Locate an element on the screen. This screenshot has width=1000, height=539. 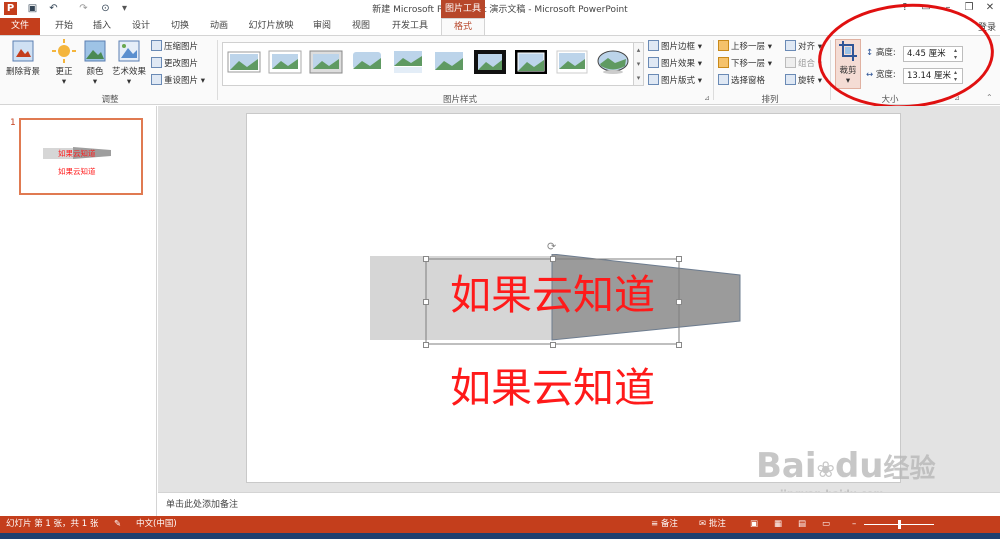
login-link: 登录 is located at coordinates (987, 26).